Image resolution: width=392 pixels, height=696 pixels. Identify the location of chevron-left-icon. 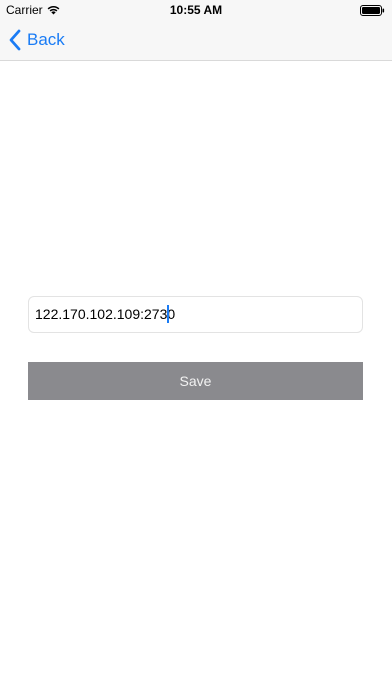
(15, 40).